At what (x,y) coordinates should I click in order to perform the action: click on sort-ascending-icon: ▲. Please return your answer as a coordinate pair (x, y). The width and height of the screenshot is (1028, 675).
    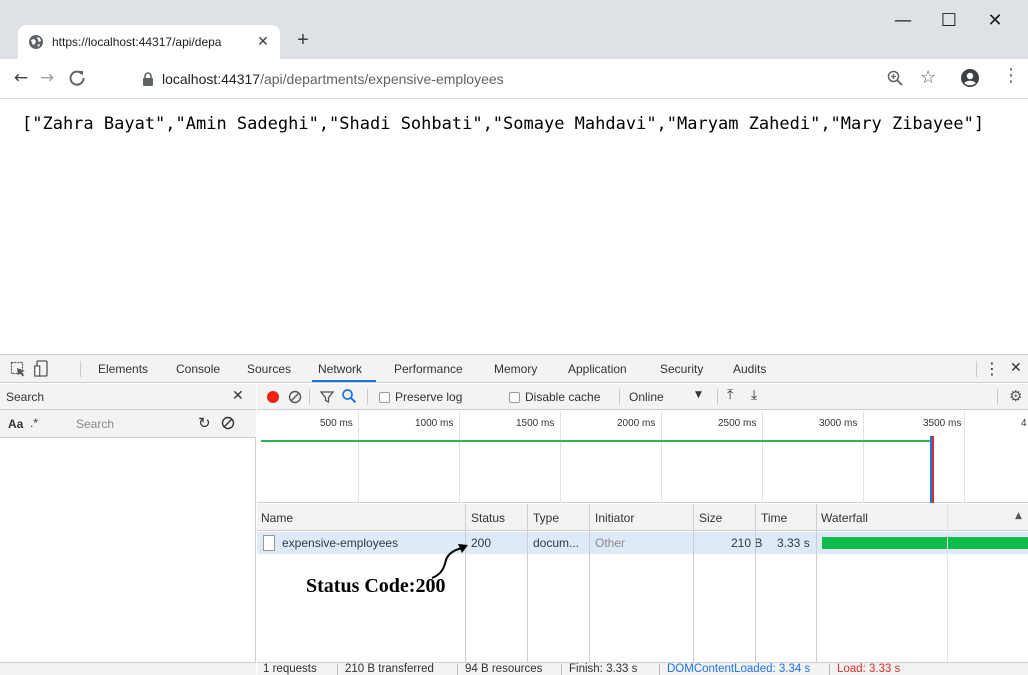
    Looking at the image, I should click on (1018, 516).